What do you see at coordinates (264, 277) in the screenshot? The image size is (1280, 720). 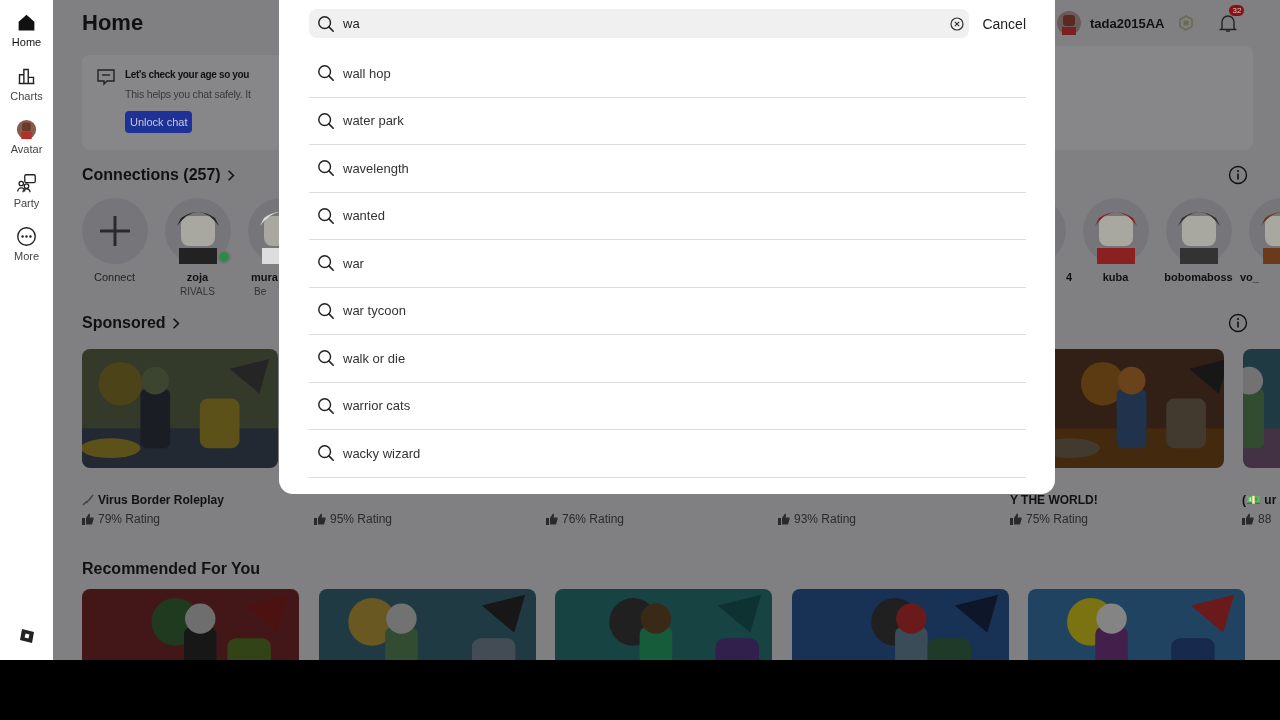 I see `friend-name: mura` at bounding box center [264, 277].